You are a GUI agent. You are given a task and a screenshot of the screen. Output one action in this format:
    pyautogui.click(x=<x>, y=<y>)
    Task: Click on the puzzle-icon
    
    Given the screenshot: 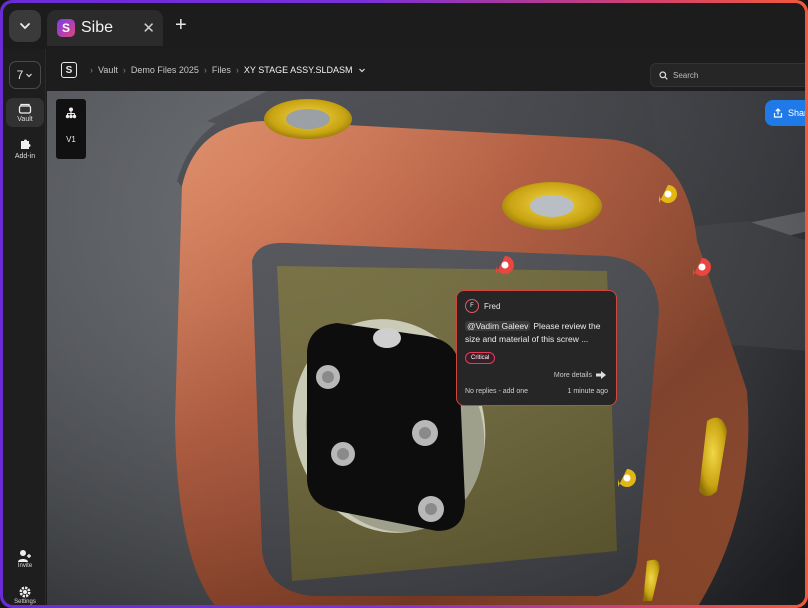 What is the action you would take?
    pyautogui.click(x=25, y=144)
    